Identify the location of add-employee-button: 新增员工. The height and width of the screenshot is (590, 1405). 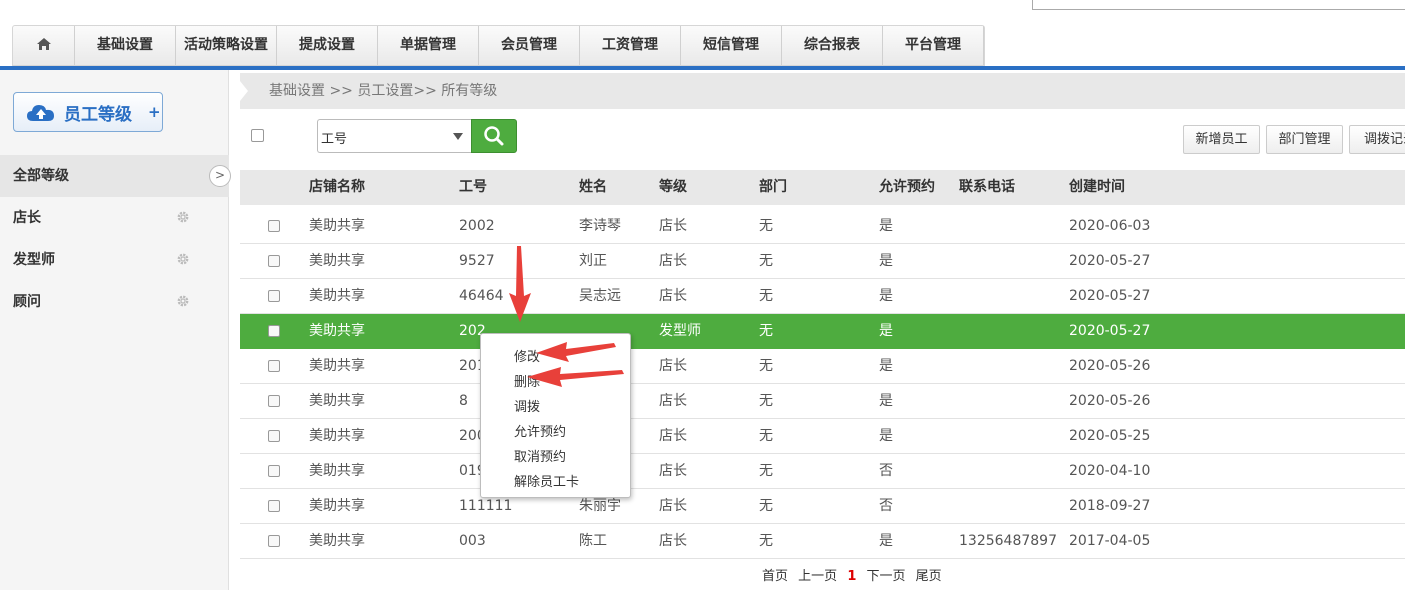
(1221, 139).